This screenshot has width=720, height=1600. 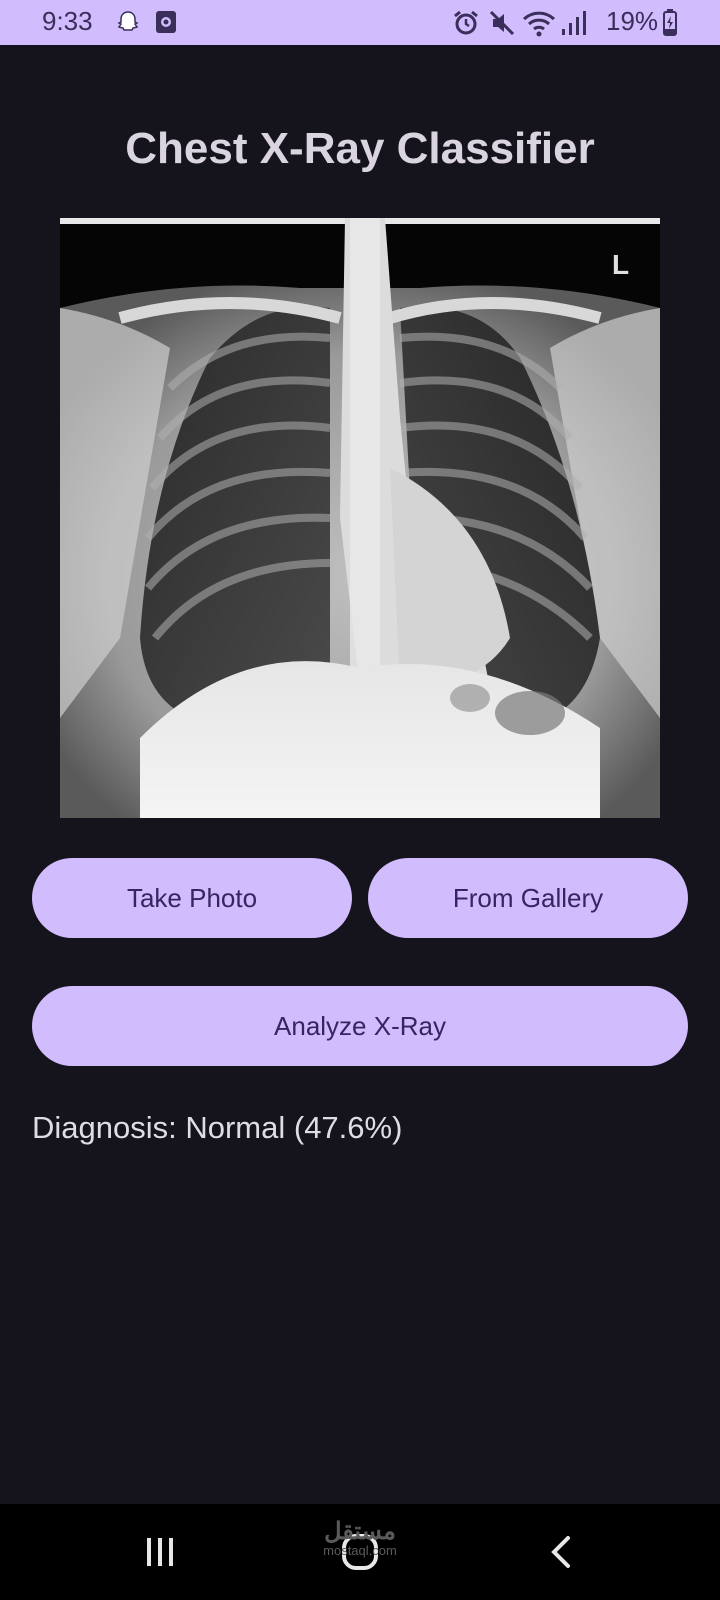 What do you see at coordinates (67, 21) in the screenshot?
I see `status-time: 9:33` at bounding box center [67, 21].